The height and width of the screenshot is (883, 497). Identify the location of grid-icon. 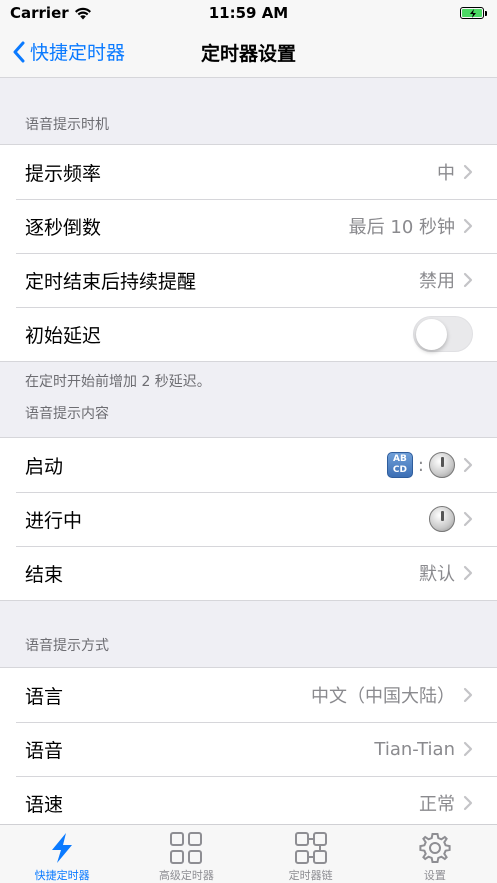
(186, 848).